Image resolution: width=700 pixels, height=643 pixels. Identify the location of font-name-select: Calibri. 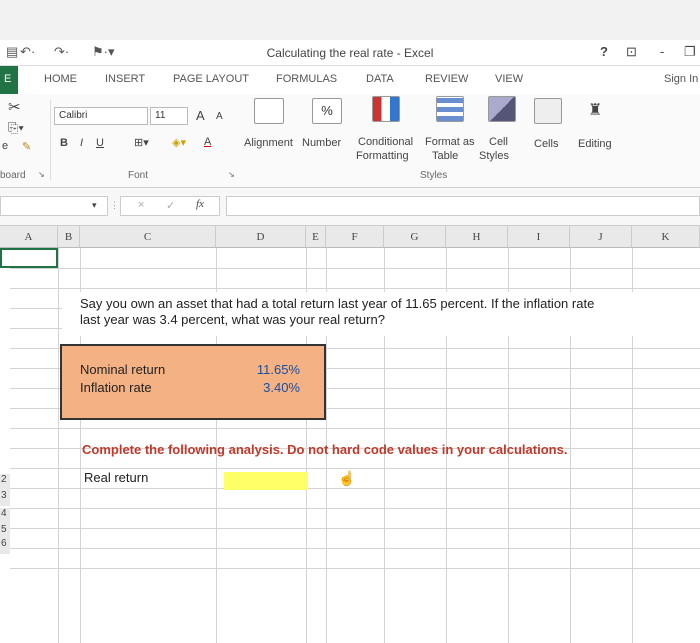
(101, 116).